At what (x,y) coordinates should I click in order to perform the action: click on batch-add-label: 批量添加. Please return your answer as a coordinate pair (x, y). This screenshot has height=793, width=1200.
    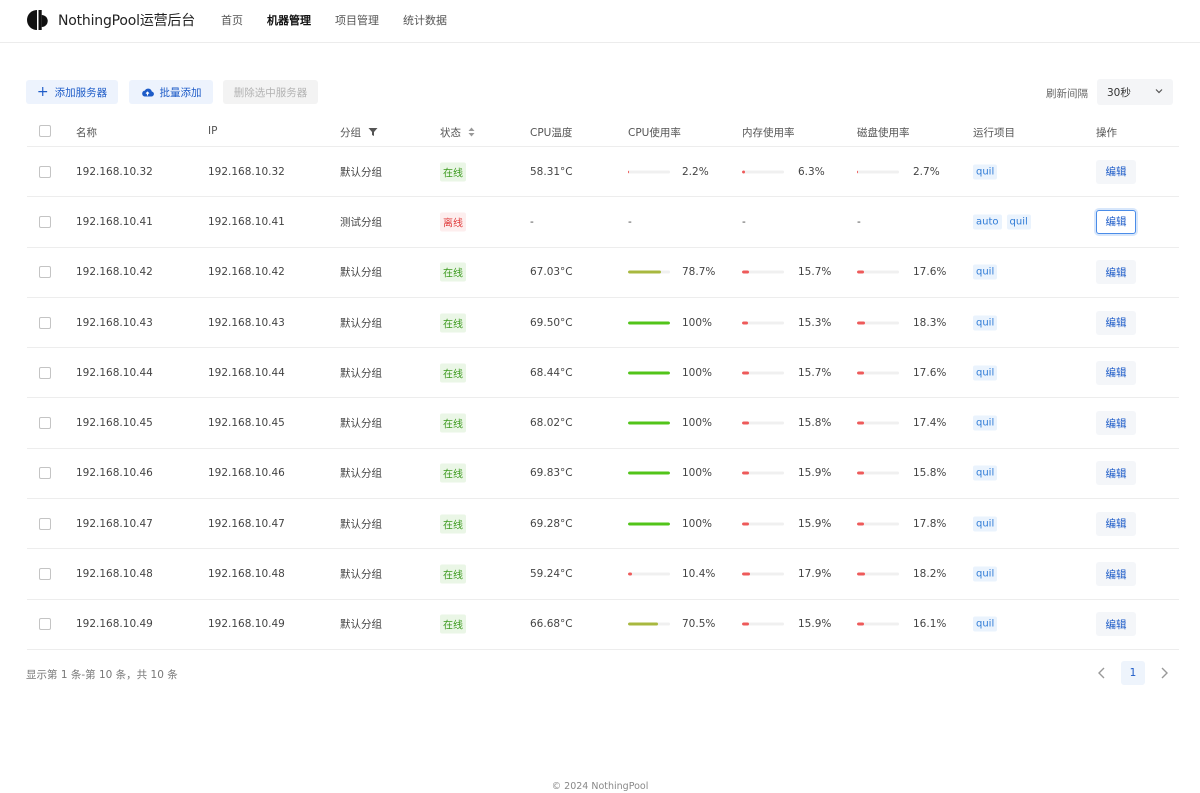
    Looking at the image, I should click on (180, 92).